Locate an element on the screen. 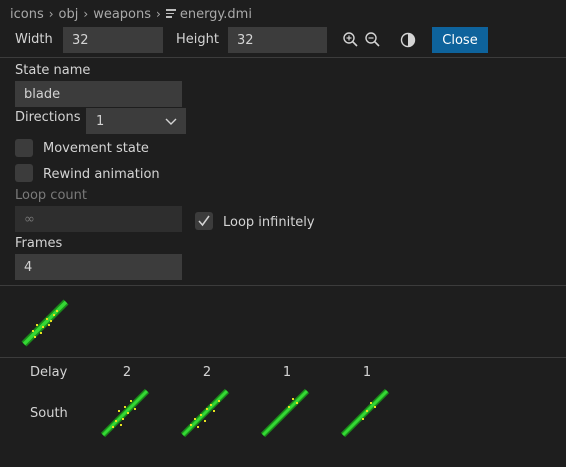 Image resolution: width=566 pixels, height=467 pixels. directions-label: Directions is located at coordinates (48, 117).